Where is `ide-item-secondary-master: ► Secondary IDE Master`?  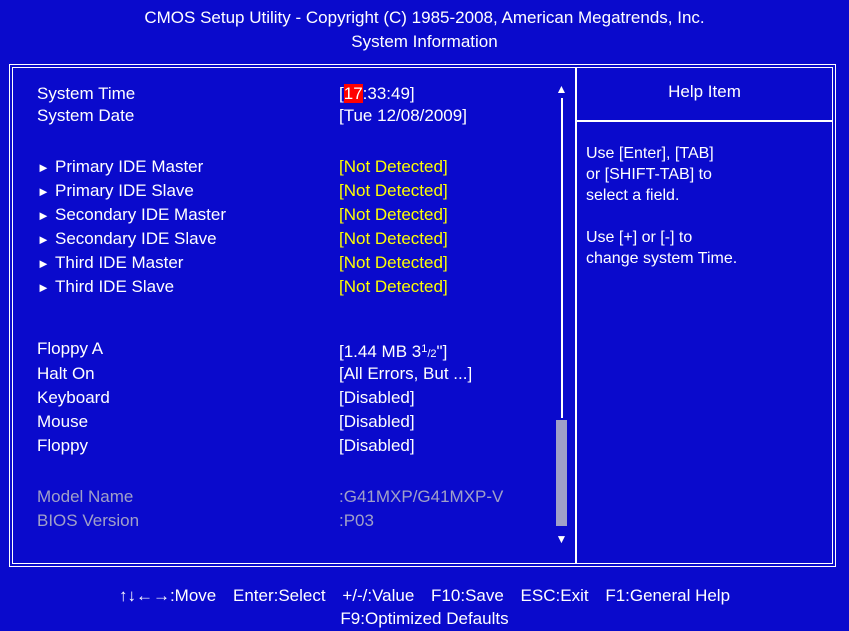 ide-item-secondary-master: ► Secondary IDE Master is located at coordinates (131, 215).